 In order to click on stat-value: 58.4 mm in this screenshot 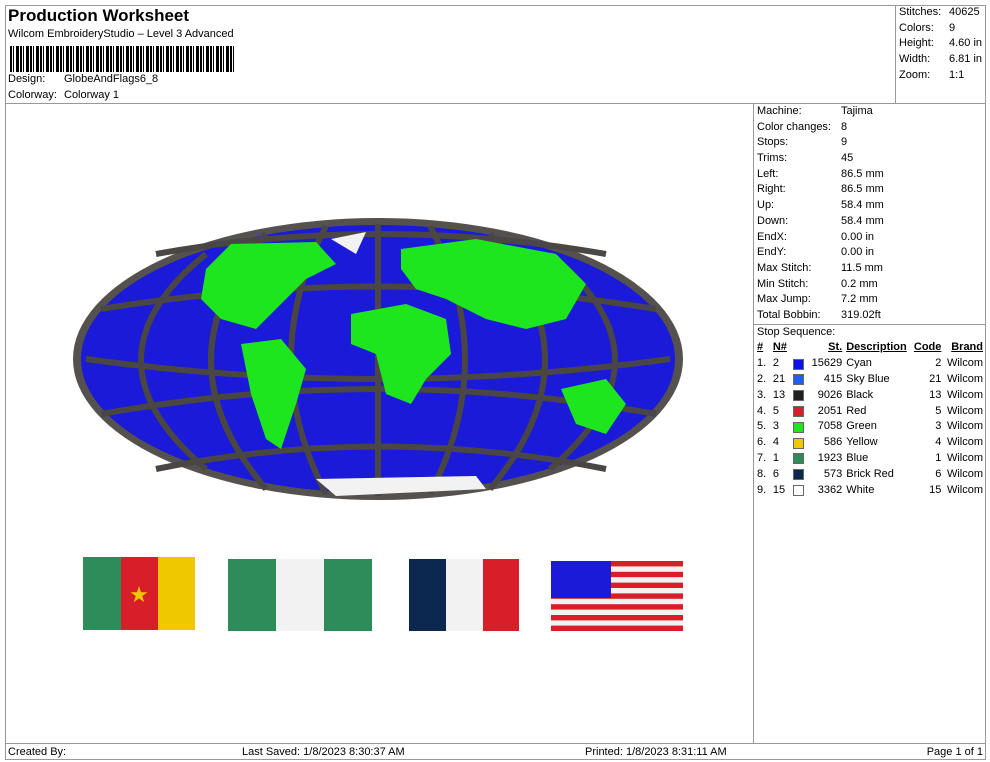, I will do `click(862, 220)`.